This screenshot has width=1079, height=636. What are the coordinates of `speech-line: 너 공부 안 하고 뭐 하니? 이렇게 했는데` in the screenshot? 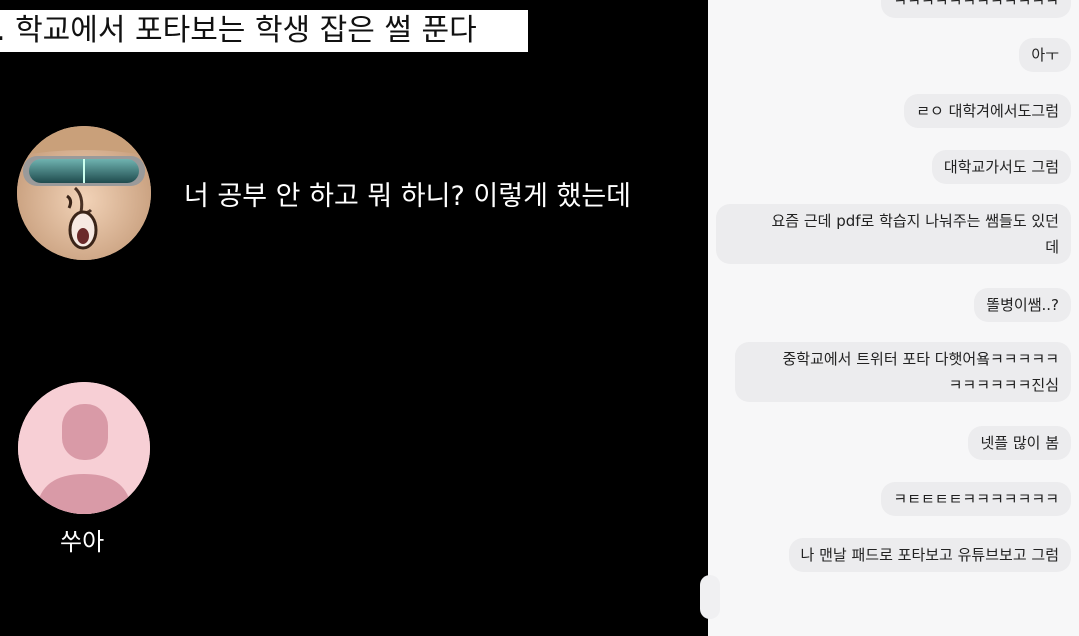 It's located at (408, 196).